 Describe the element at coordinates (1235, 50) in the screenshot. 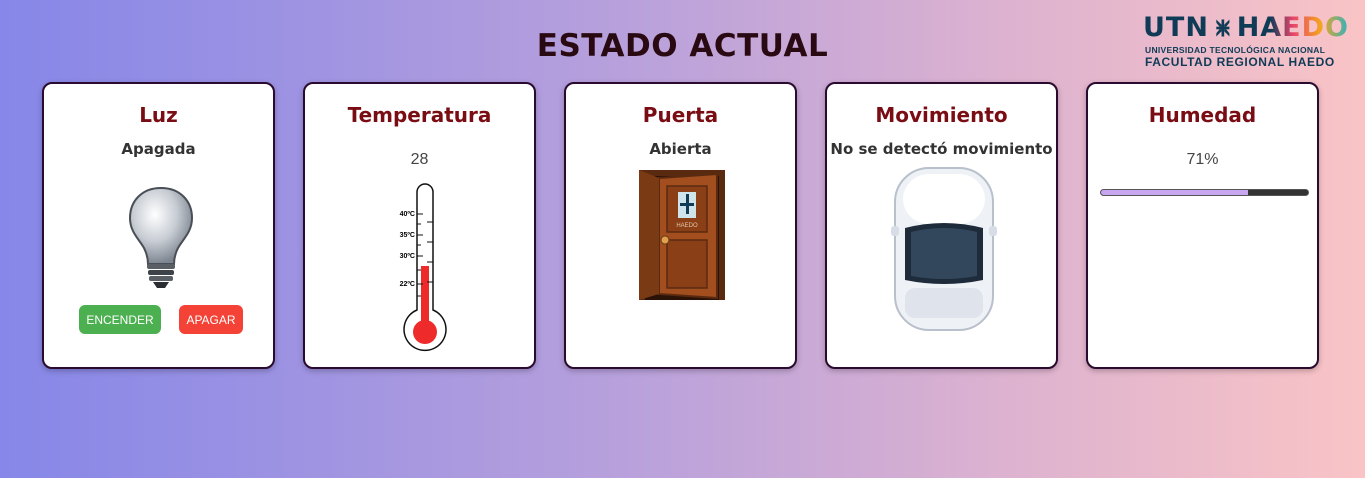

I see `logo-line-1: UNIVERSIDAD TECNOLÓGICA NACIONAL` at that location.